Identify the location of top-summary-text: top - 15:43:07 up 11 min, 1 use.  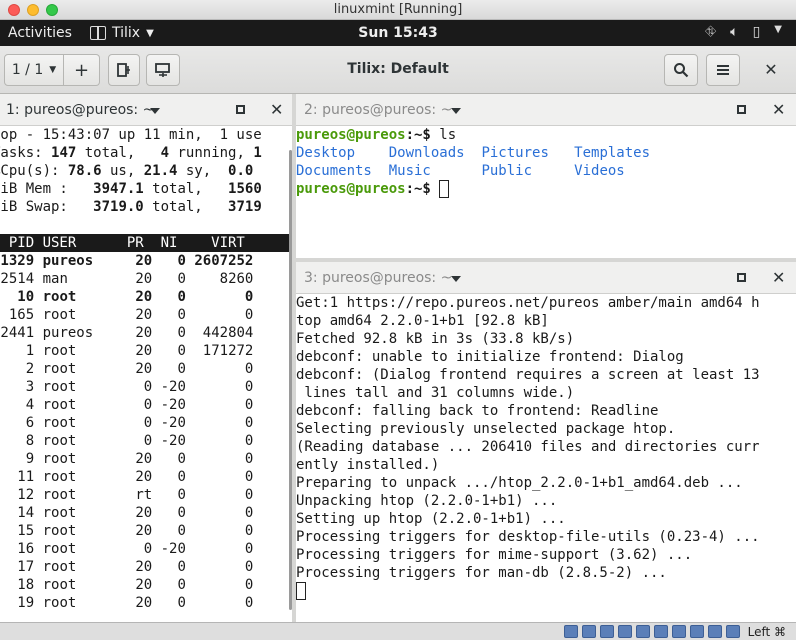
(131, 135).